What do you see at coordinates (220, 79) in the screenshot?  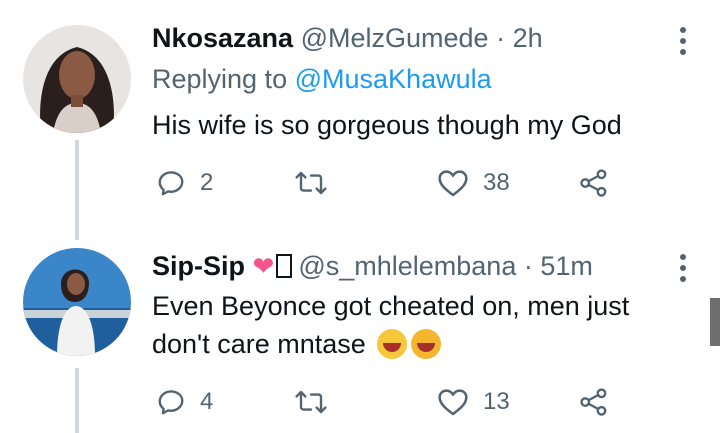 I see `replying-prefix: Replying to` at bounding box center [220, 79].